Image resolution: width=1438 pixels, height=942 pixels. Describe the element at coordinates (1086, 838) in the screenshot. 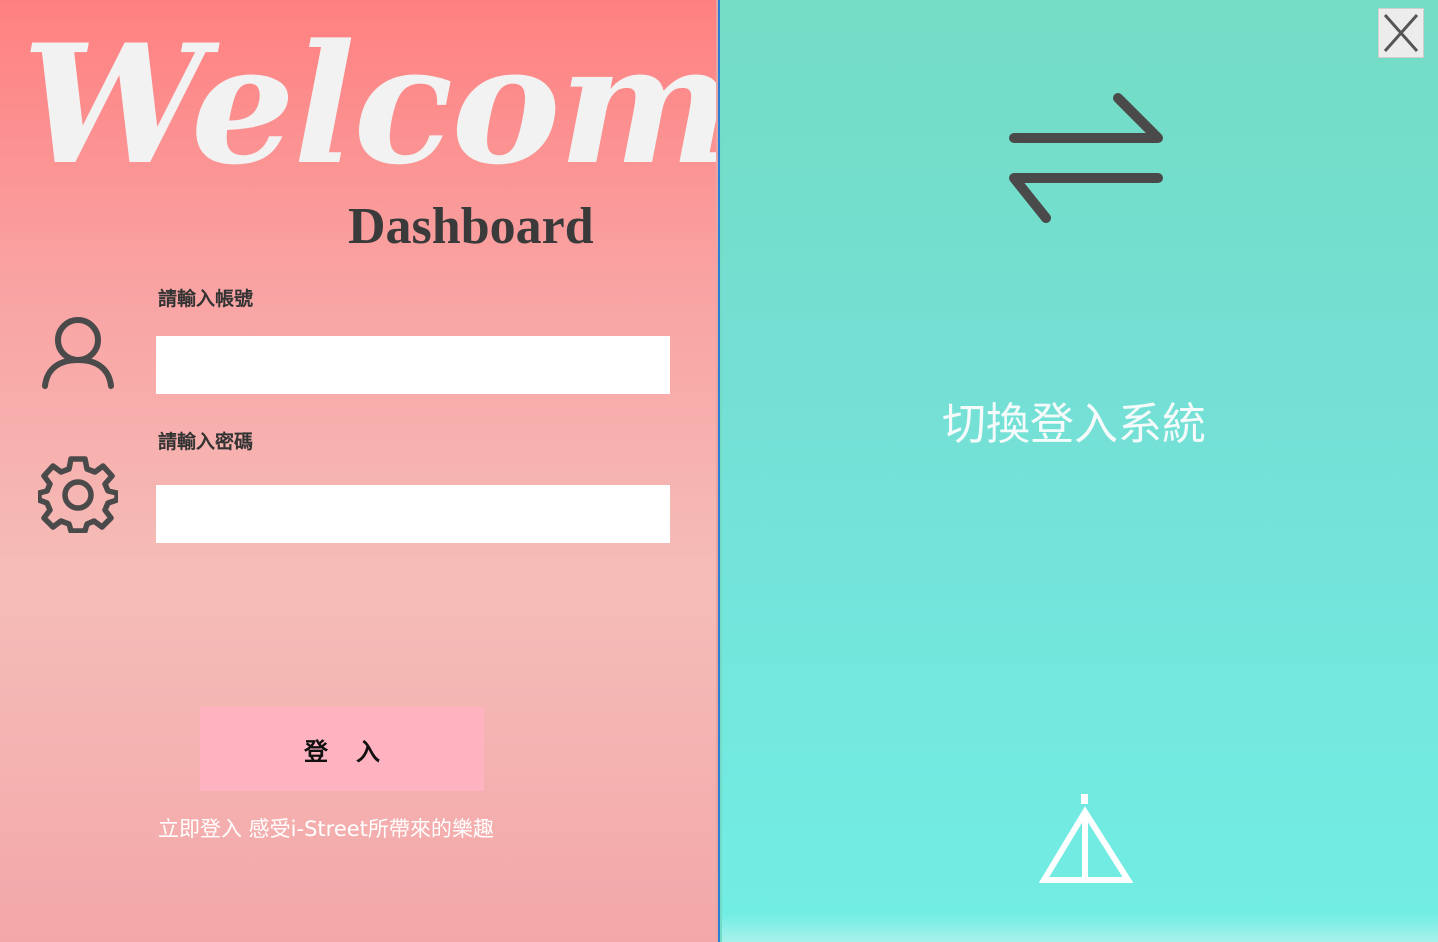

I see `tent-logo-icon` at that location.